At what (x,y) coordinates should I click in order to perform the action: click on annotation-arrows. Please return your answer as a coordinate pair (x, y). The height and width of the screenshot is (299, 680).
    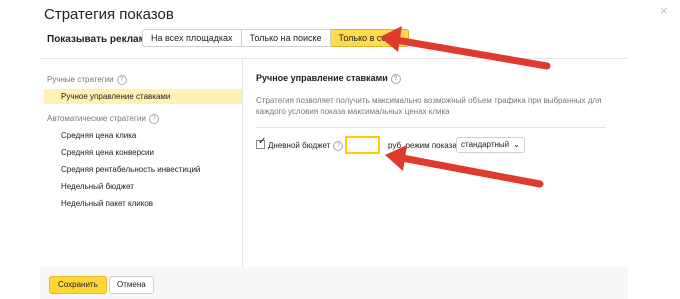
    Looking at the image, I should click on (465, 107).